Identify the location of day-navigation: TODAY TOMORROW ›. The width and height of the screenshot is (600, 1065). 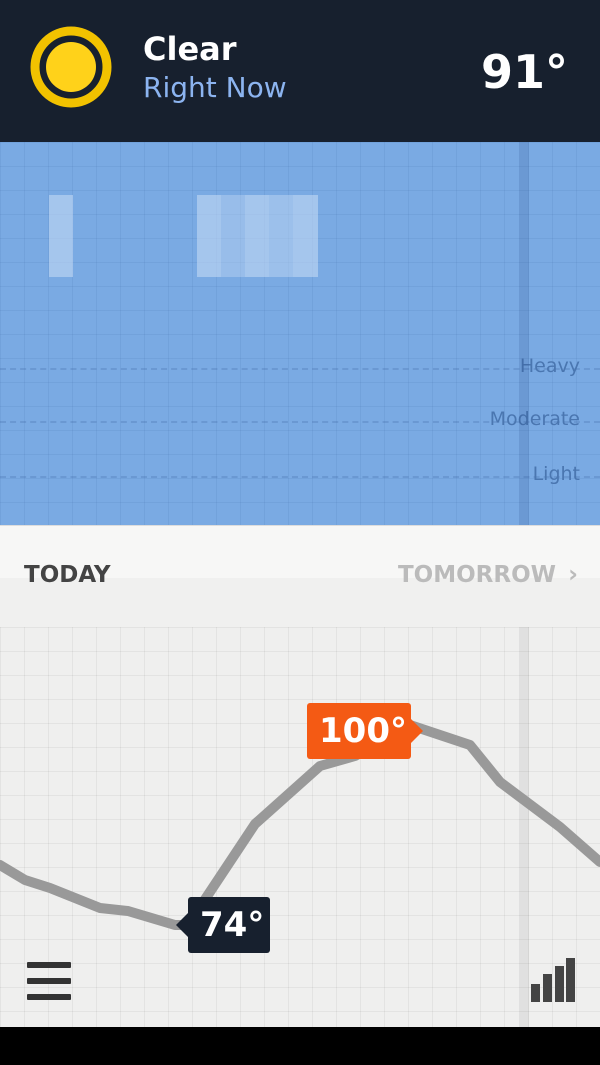
(300, 576).